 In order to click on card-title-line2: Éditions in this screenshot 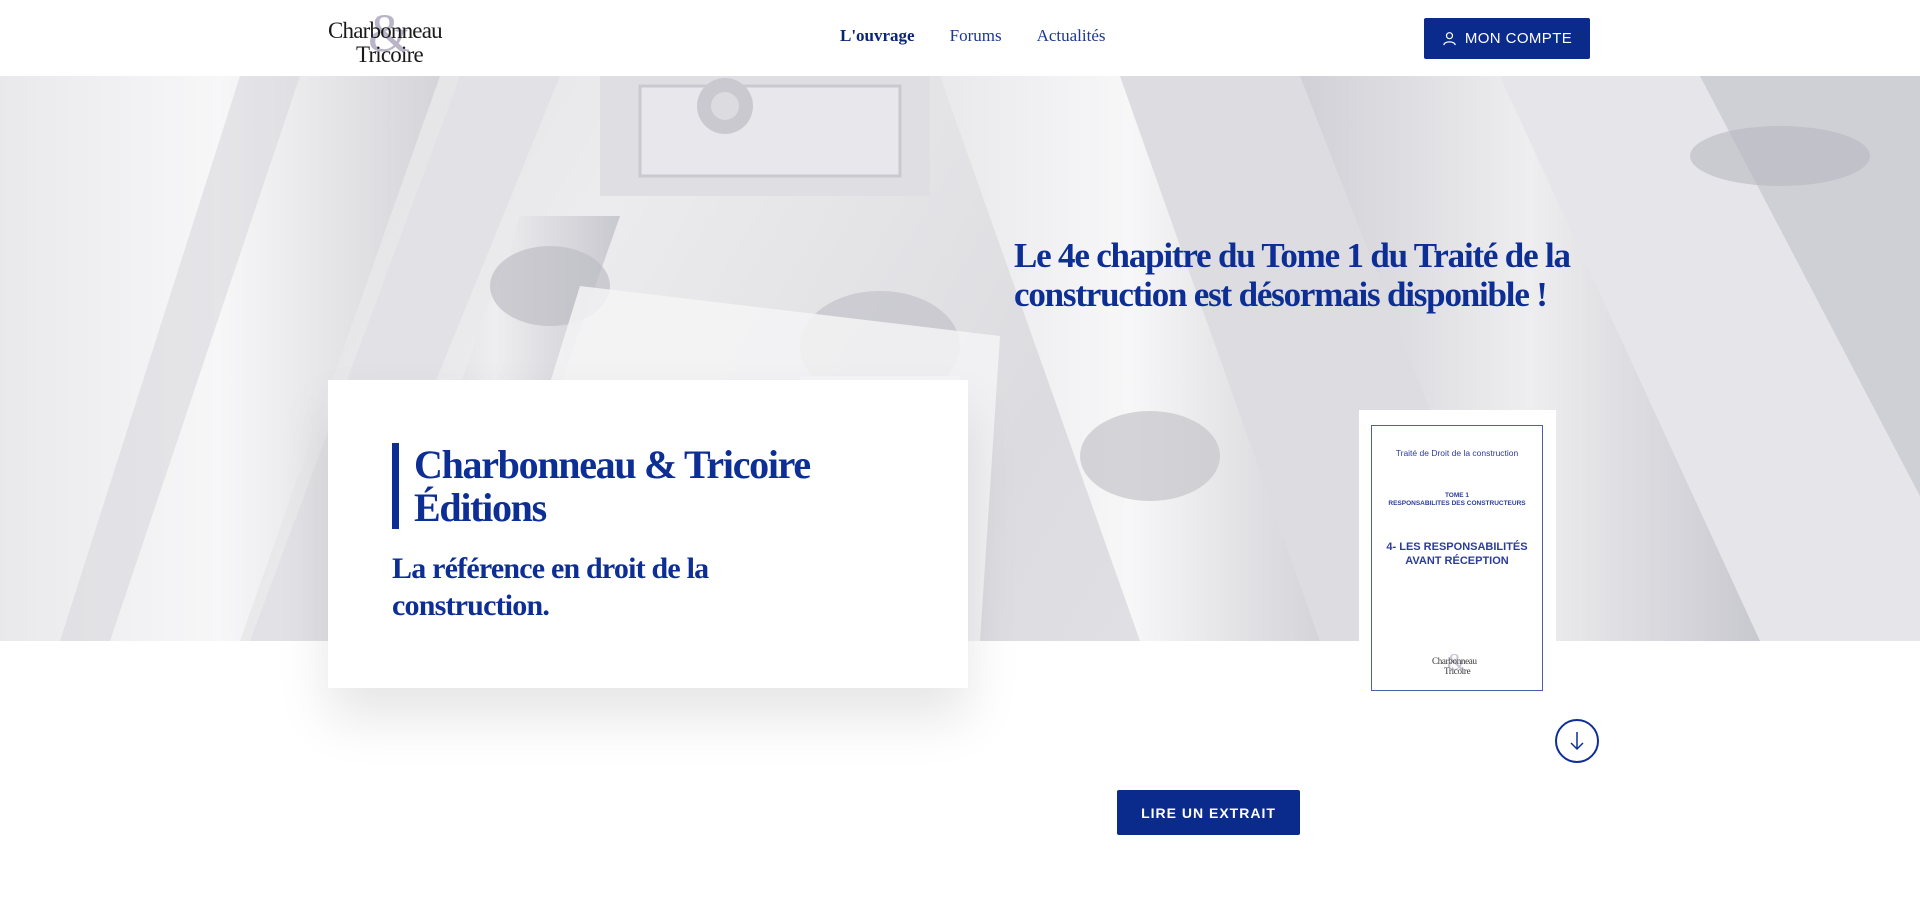, I will do `click(480, 507)`.